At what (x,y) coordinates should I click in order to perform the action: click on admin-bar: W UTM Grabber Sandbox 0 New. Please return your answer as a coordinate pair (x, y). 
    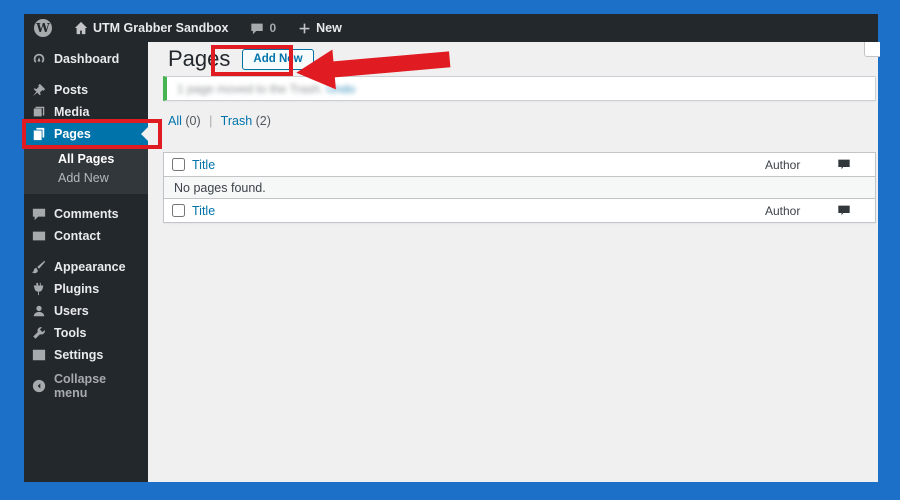
    Looking at the image, I should click on (451, 28).